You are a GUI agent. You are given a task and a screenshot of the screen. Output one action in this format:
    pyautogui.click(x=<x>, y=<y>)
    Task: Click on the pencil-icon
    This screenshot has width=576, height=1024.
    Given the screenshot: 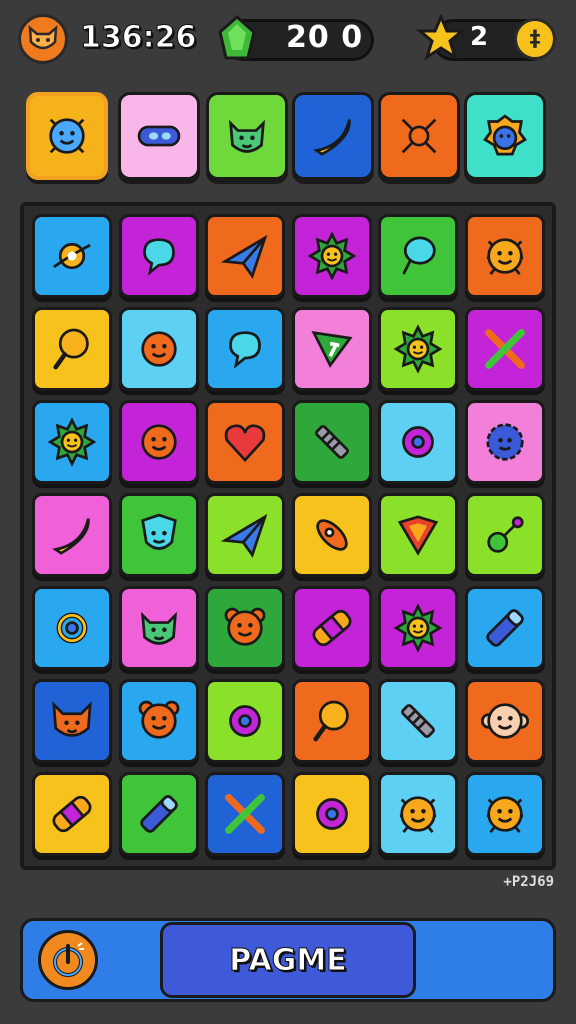 What is the action you would take?
    pyautogui.click(x=505, y=628)
    